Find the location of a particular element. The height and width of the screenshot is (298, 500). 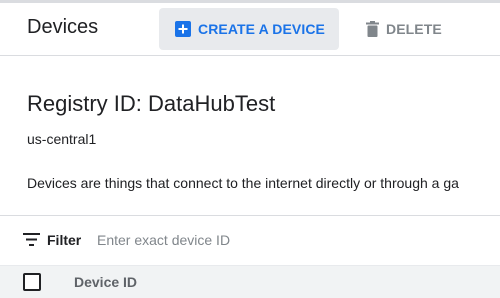

delete-button: DELETE is located at coordinates (411, 29).